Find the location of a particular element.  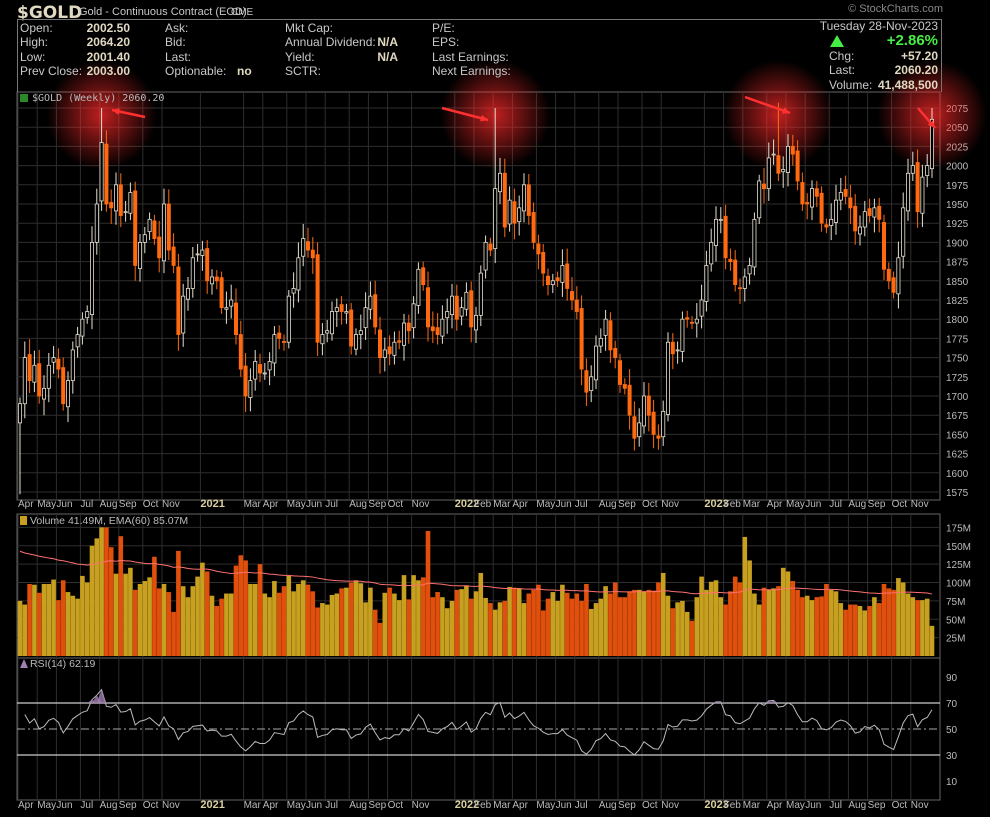

low-value: 2001.40 is located at coordinates (108, 57).